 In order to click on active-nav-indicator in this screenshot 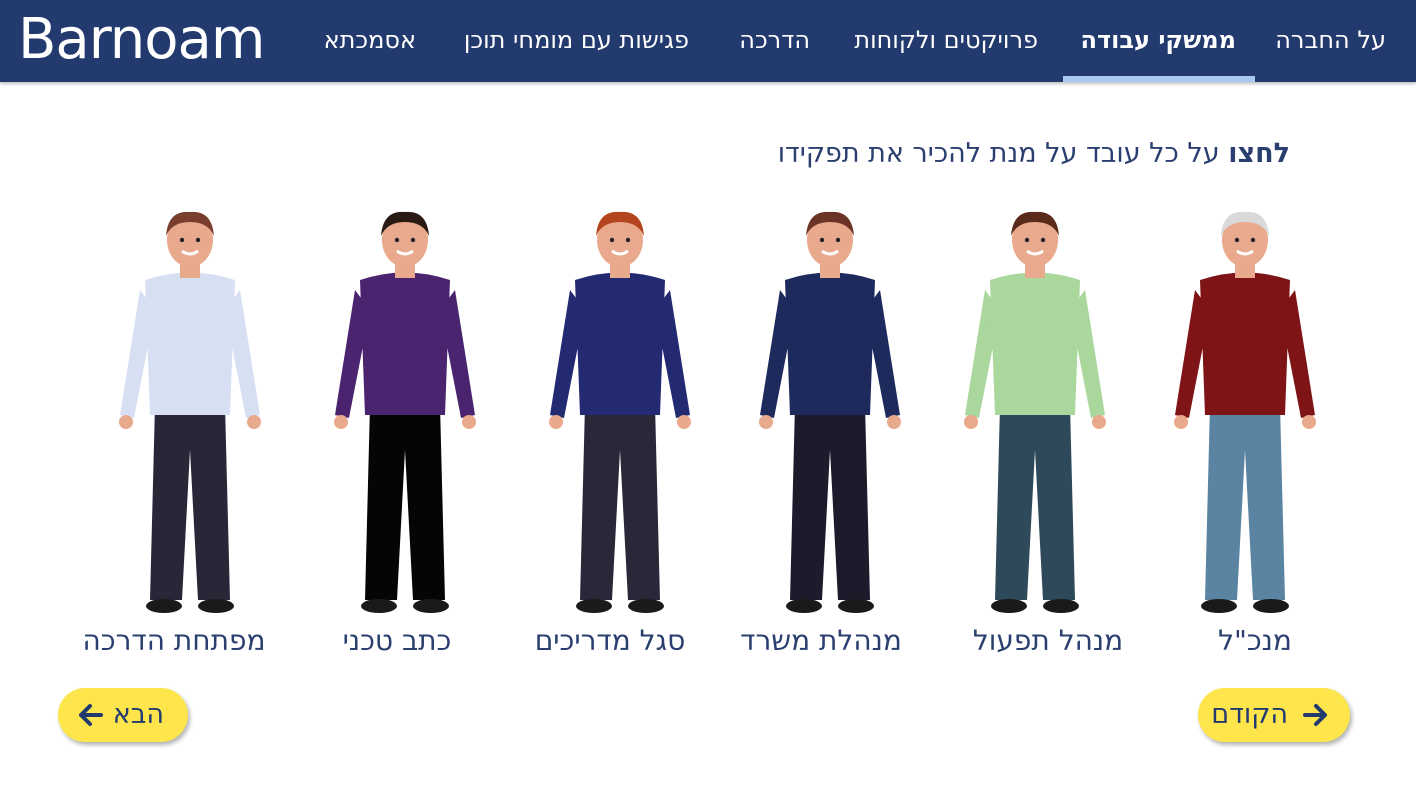, I will do `click(1159, 79)`.